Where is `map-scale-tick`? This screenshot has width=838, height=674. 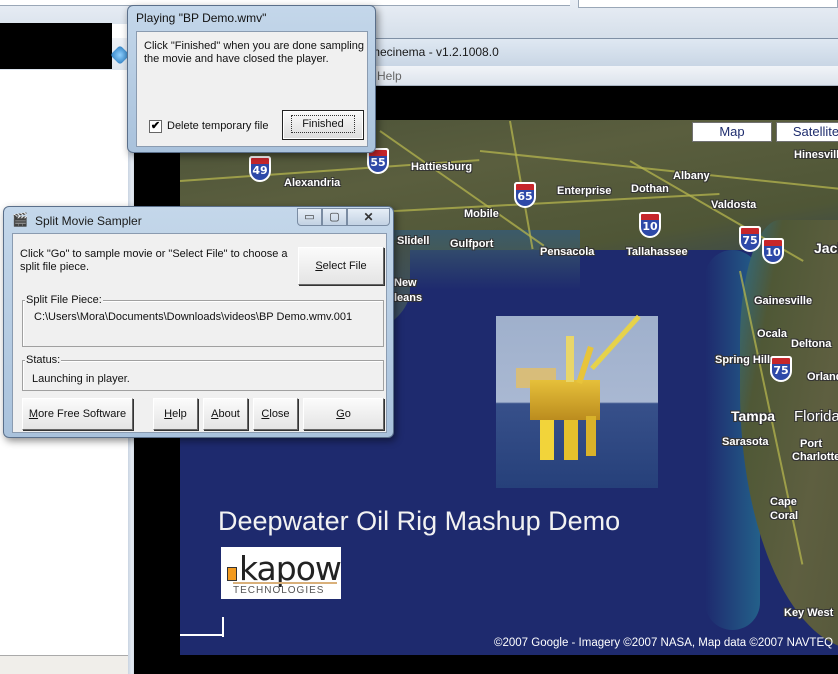 map-scale-tick is located at coordinates (223, 627).